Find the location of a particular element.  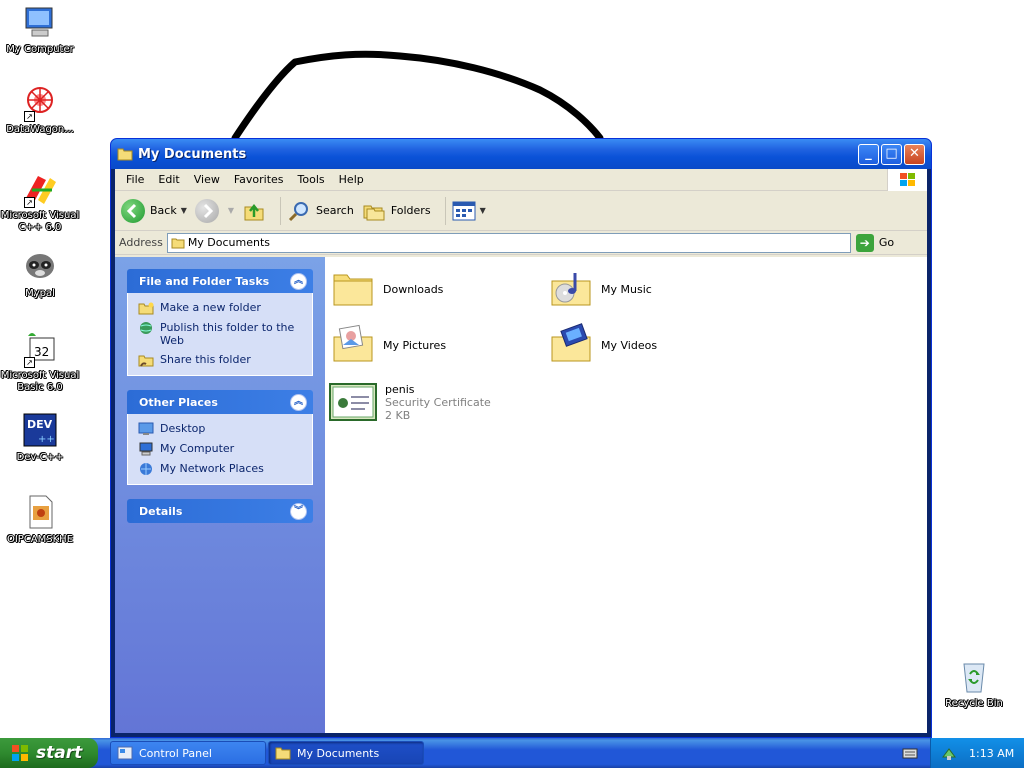

desktop-link: Desktop is located at coordinates (221, 429).